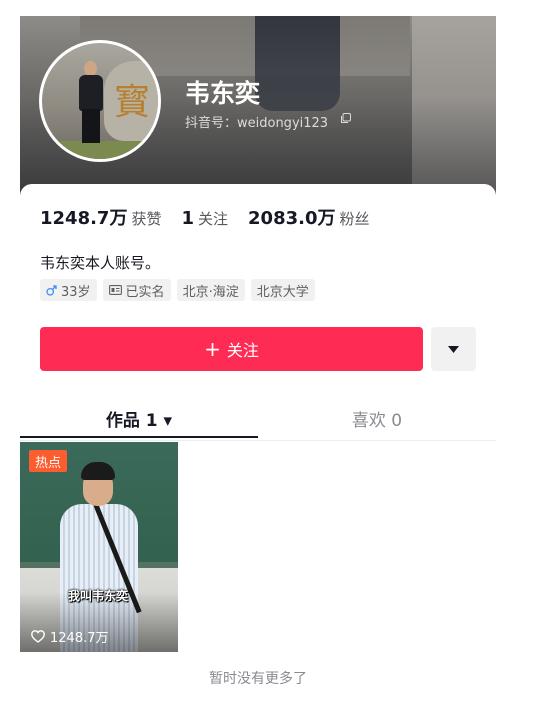 The image size is (542, 704). I want to click on profile-tags: 33岁 已实名 北京·海淀 北京大学, so click(177, 290).